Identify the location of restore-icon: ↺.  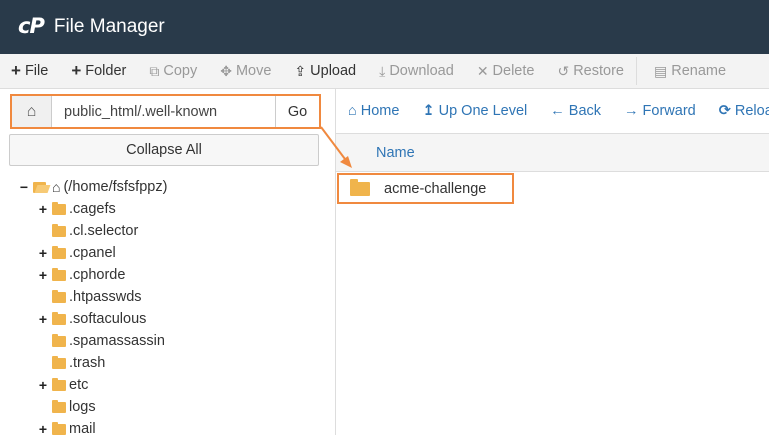
(563, 70).